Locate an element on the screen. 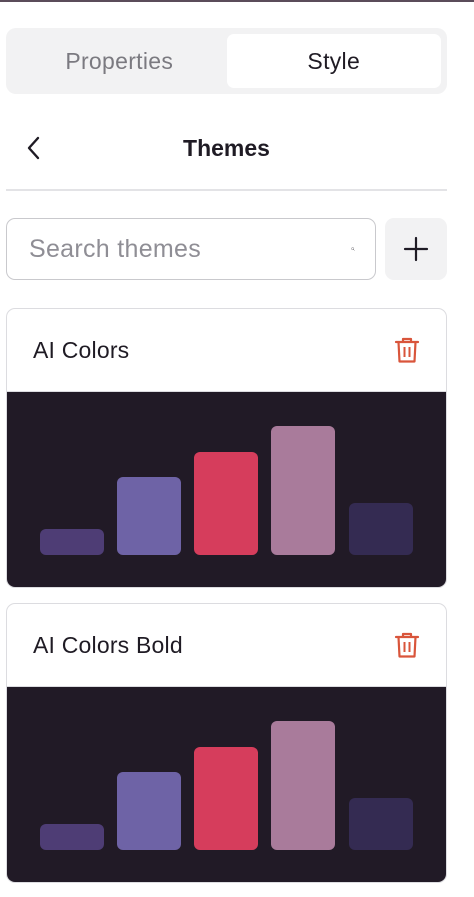 The image size is (474, 897). page-title: Themes is located at coordinates (226, 147).